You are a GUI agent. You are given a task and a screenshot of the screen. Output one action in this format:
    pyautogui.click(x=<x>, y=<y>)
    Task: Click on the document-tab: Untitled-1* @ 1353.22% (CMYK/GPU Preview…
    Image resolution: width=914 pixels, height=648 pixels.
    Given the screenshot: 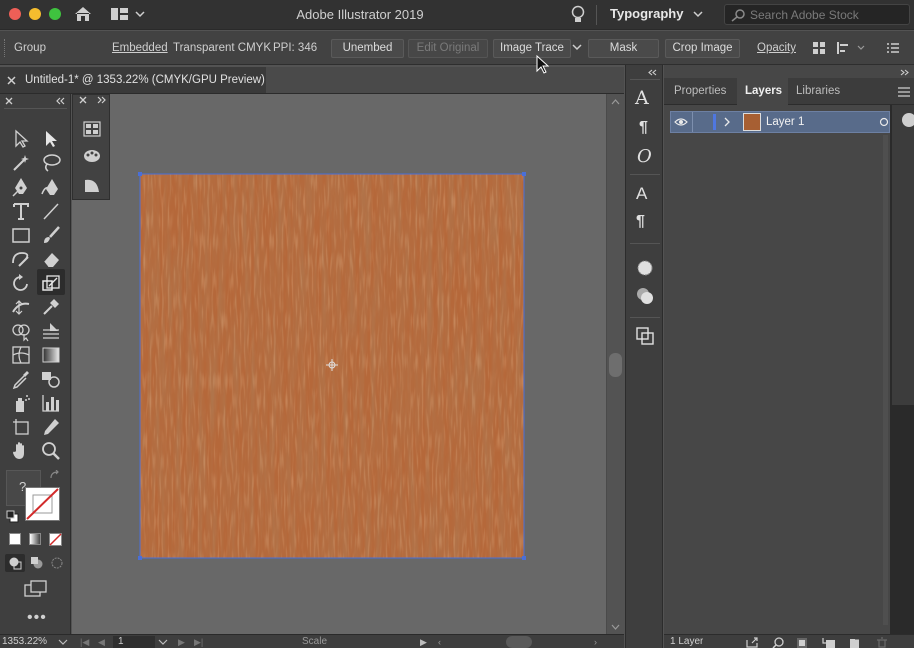 What is the action you would take?
    pyautogui.click(x=133, y=80)
    